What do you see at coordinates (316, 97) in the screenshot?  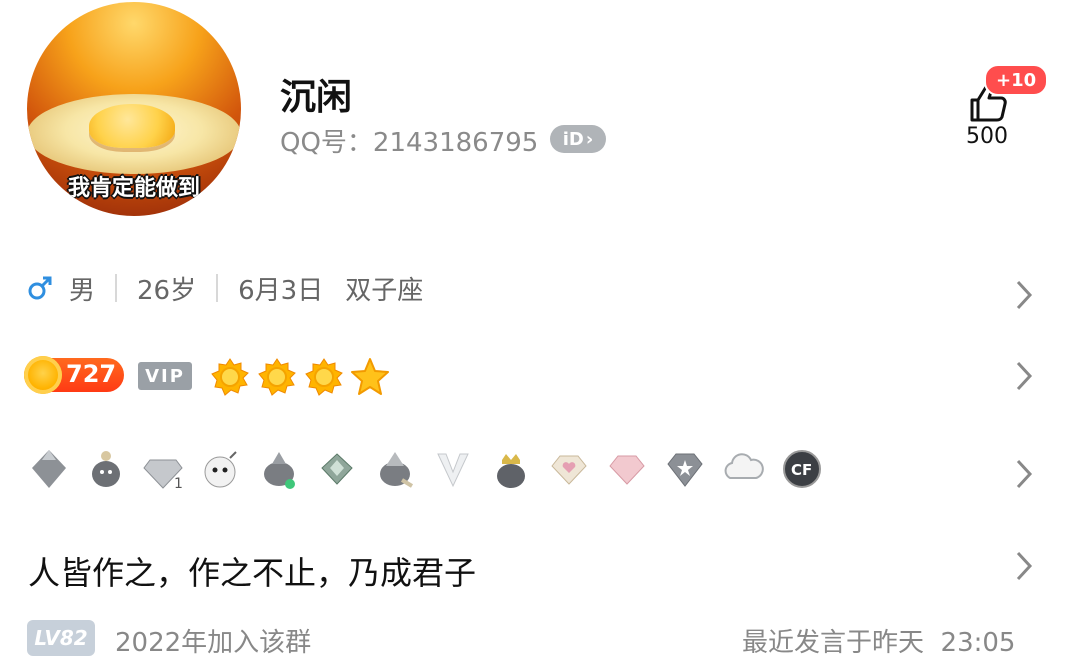 I see `profile-name: 沉闲` at bounding box center [316, 97].